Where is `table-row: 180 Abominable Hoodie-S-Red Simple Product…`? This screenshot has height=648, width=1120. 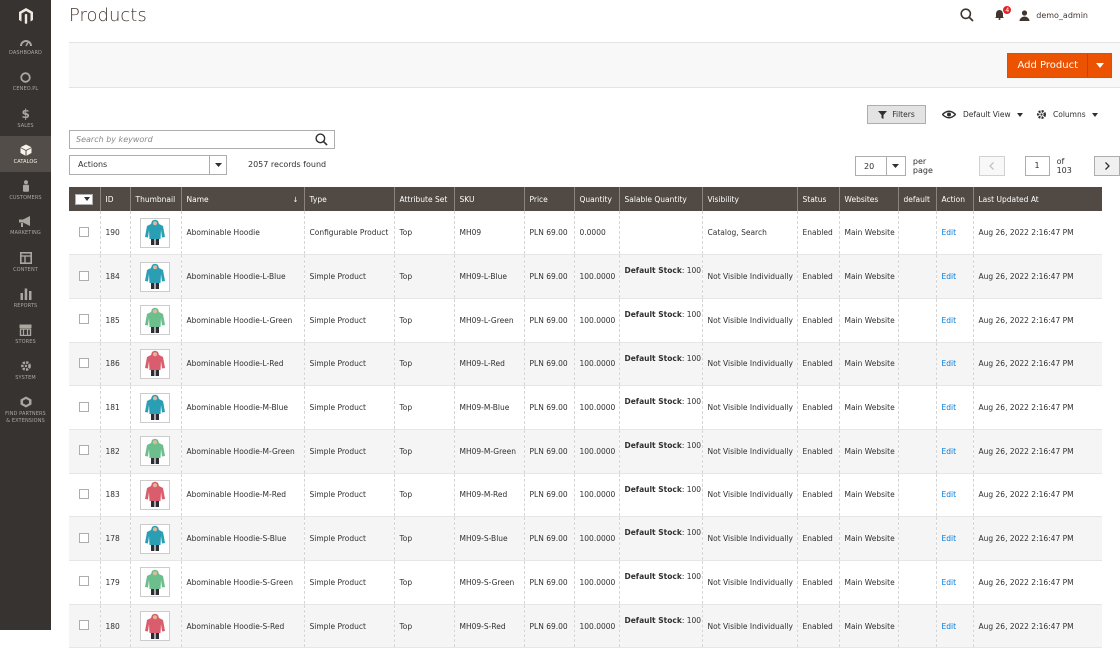
table-row: 180 Abominable Hoodie-S-Red Simple Product… is located at coordinates (585, 626).